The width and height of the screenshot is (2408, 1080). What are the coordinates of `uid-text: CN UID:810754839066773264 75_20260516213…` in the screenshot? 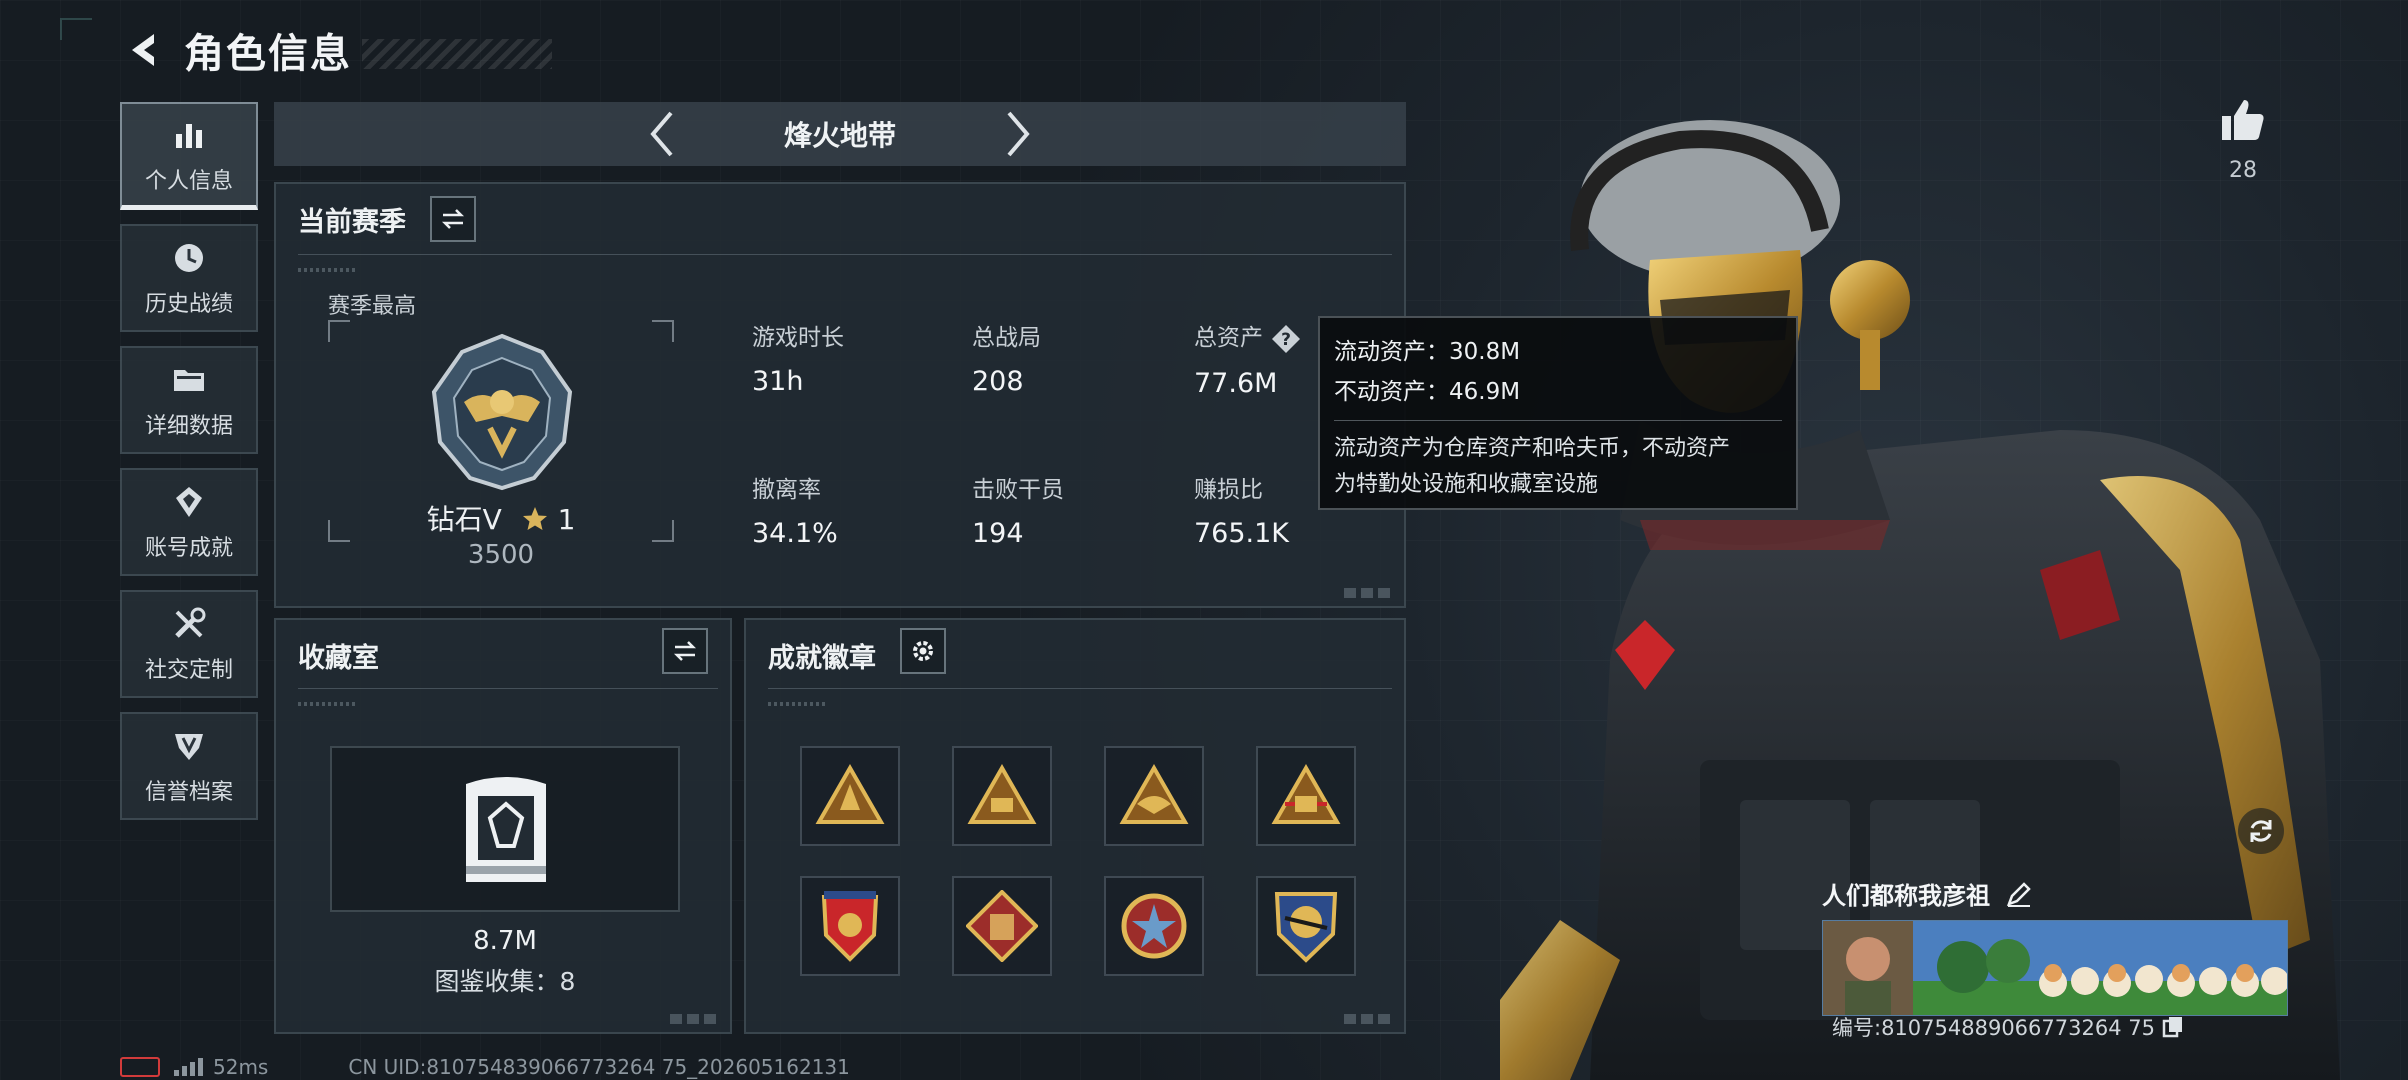 It's located at (599, 1067).